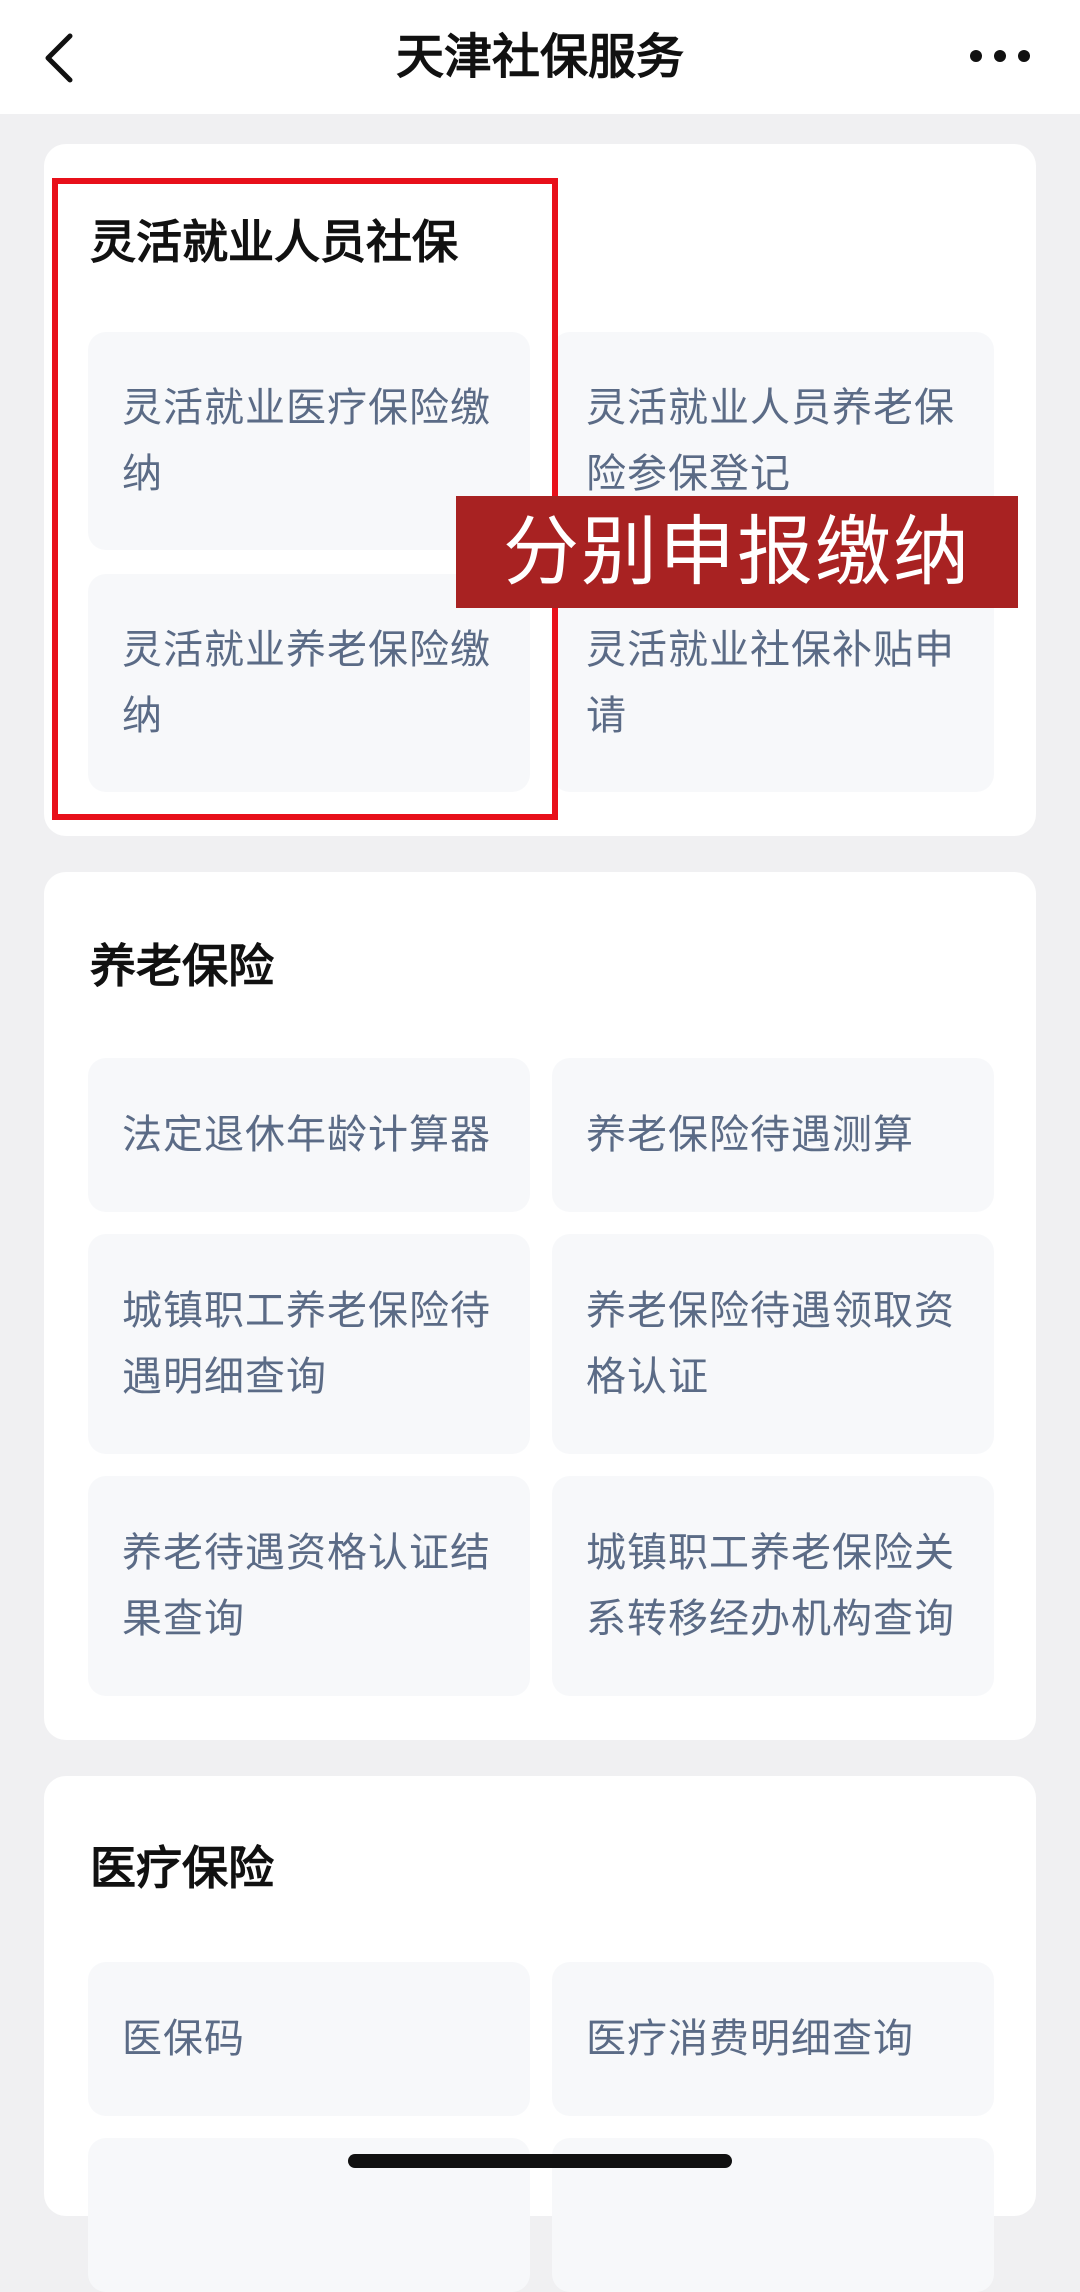 This screenshot has width=1080, height=2292. I want to click on section-title: 医疗保险, so click(182, 1868).